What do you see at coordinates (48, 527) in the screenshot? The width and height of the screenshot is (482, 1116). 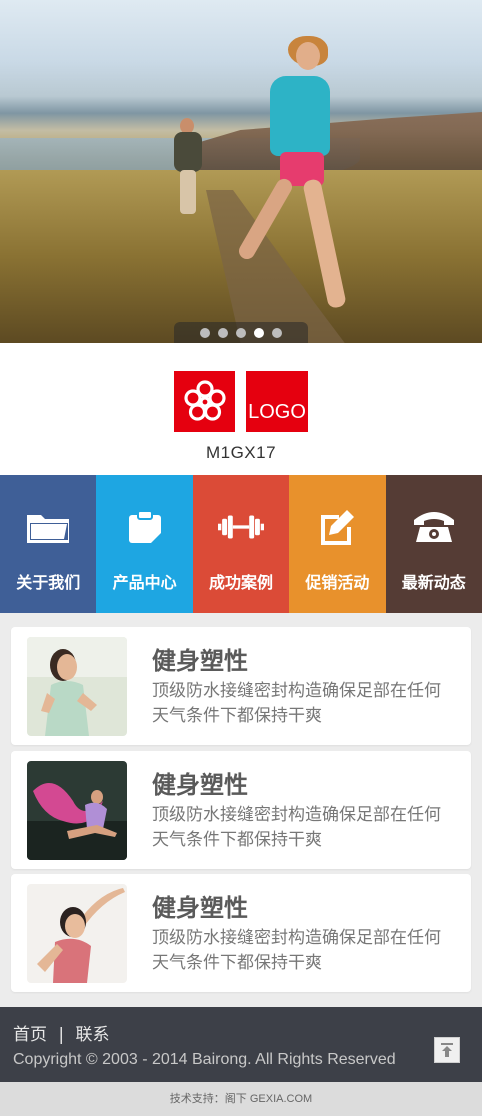 I see `folder-icon` at bounding box center [48, 527].